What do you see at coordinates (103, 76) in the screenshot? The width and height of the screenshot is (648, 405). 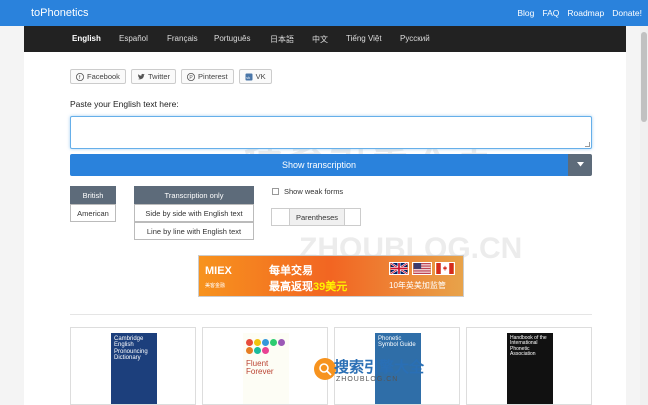 I see `facebook-label: Facebook` at bounding box center [103, 76].